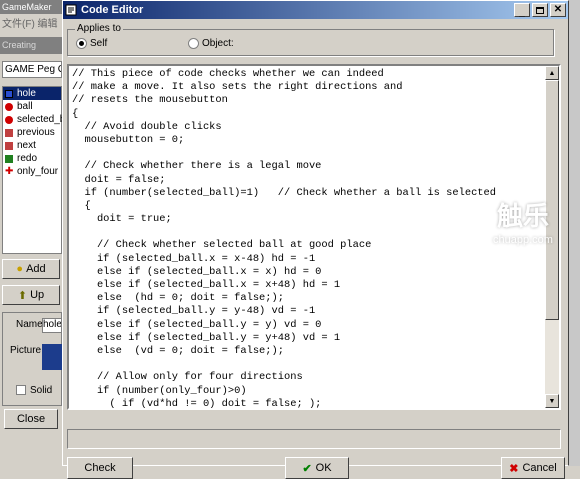 This screenshot has width=580, height=479. Describe the element at coordinates (307, 468) in the screenshot. I see `checkmark-icon: ✔` at that location.